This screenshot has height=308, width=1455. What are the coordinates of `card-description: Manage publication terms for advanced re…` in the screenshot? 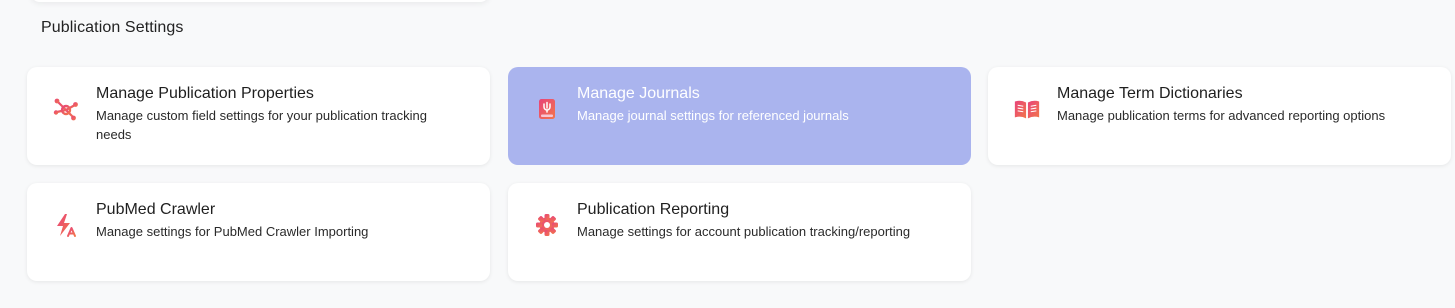 It's located at (1221, 115).